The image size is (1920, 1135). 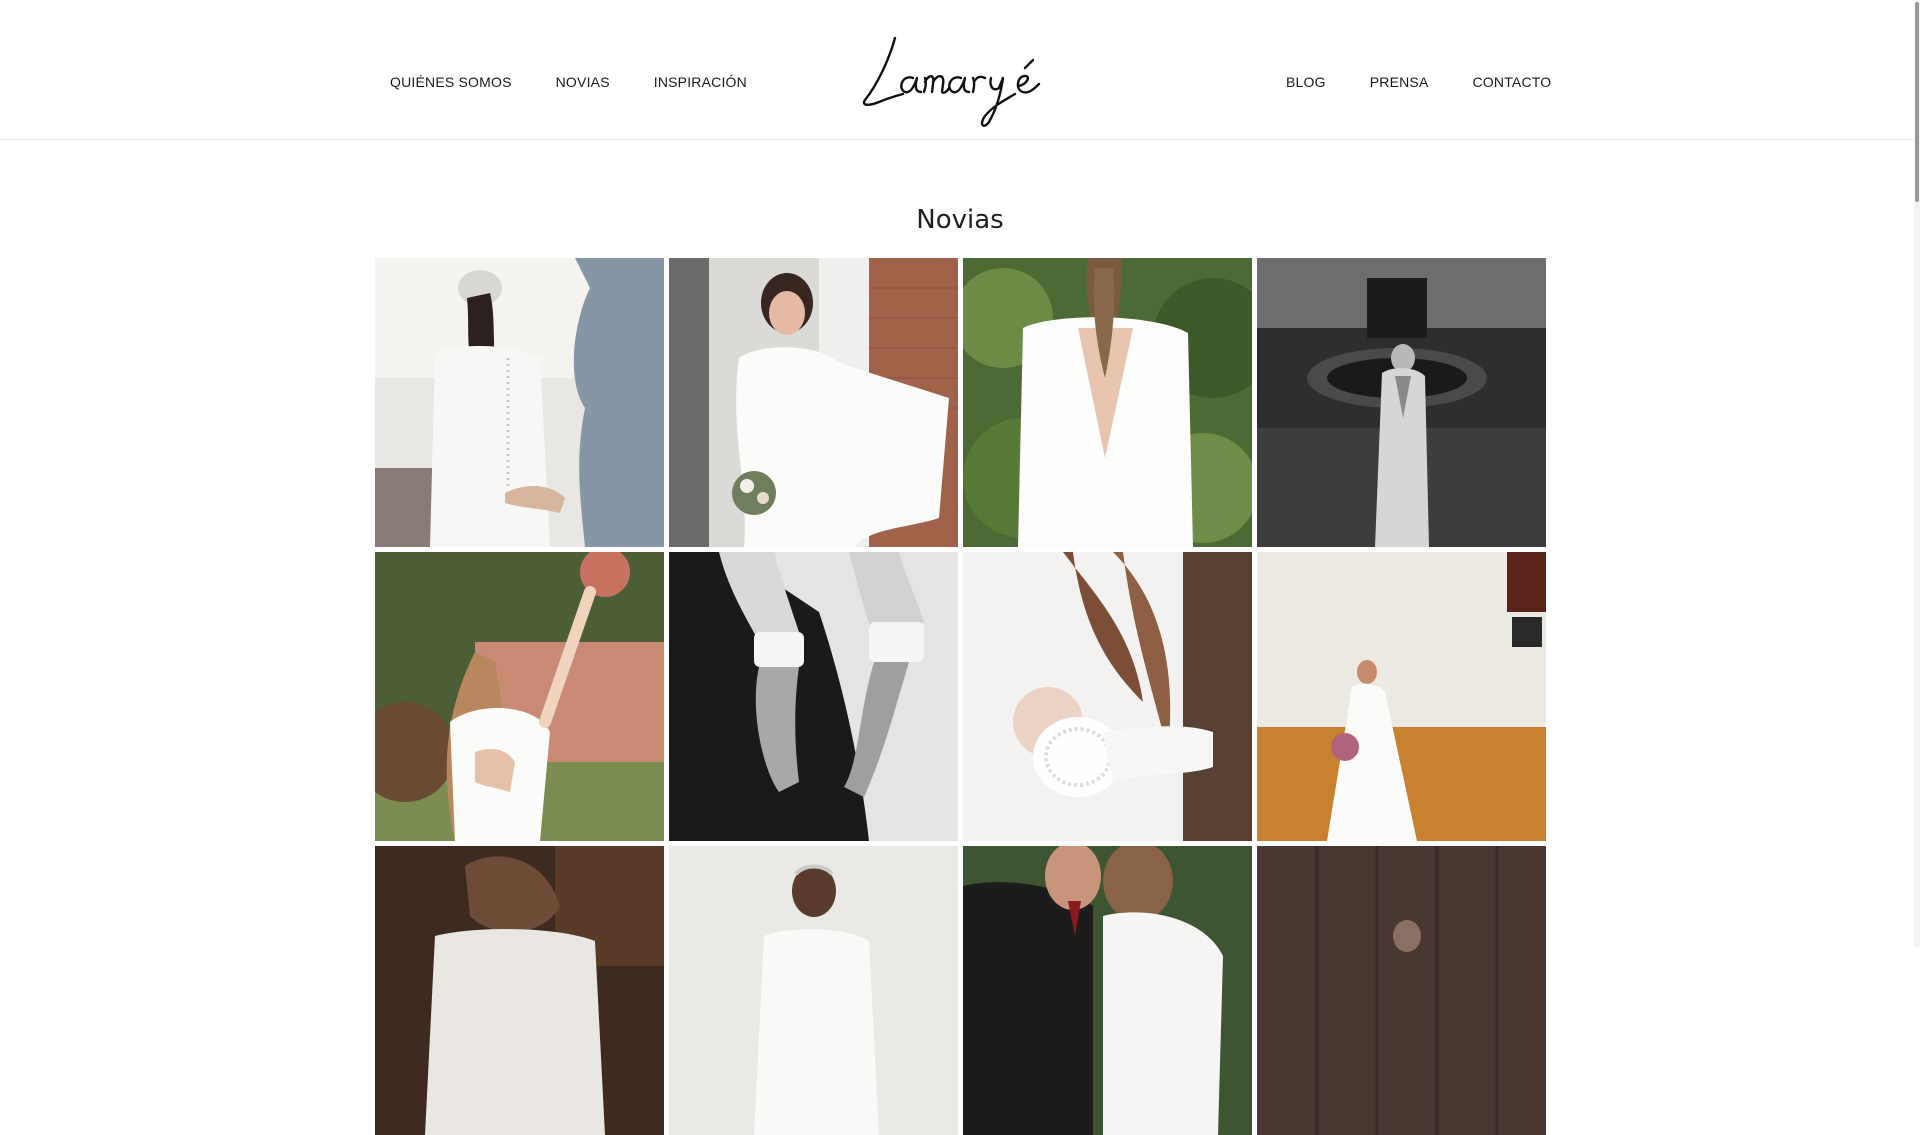 What do you see at coordinates (951, 81) in the screenshot?
I see `logo-script-wordmark` at bounding box center [951, 81].